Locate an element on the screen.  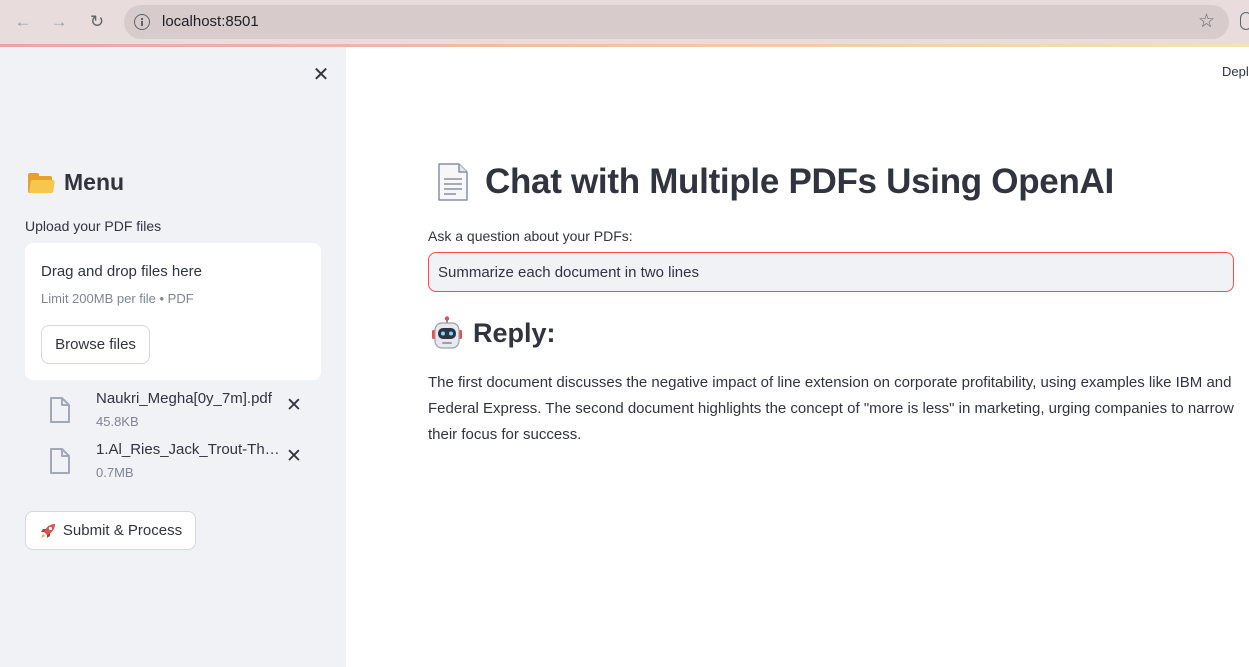
close-sidebar-icon: ✕ is located at coordinates (321, 74).